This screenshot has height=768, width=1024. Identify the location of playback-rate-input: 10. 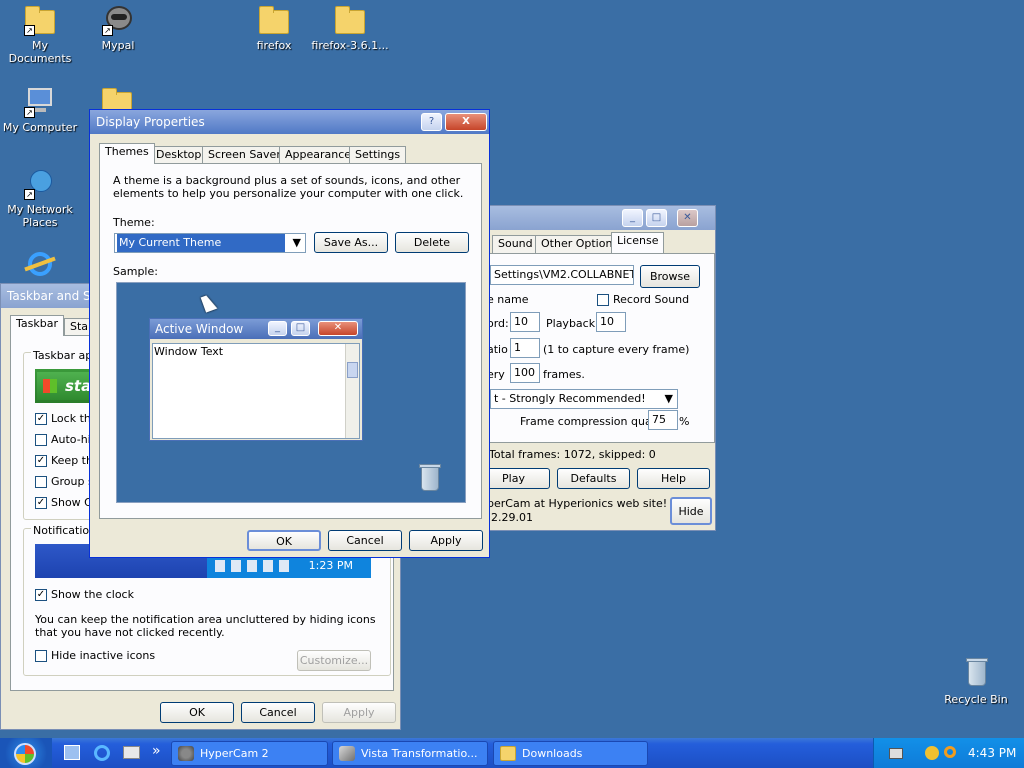
(611, 322).